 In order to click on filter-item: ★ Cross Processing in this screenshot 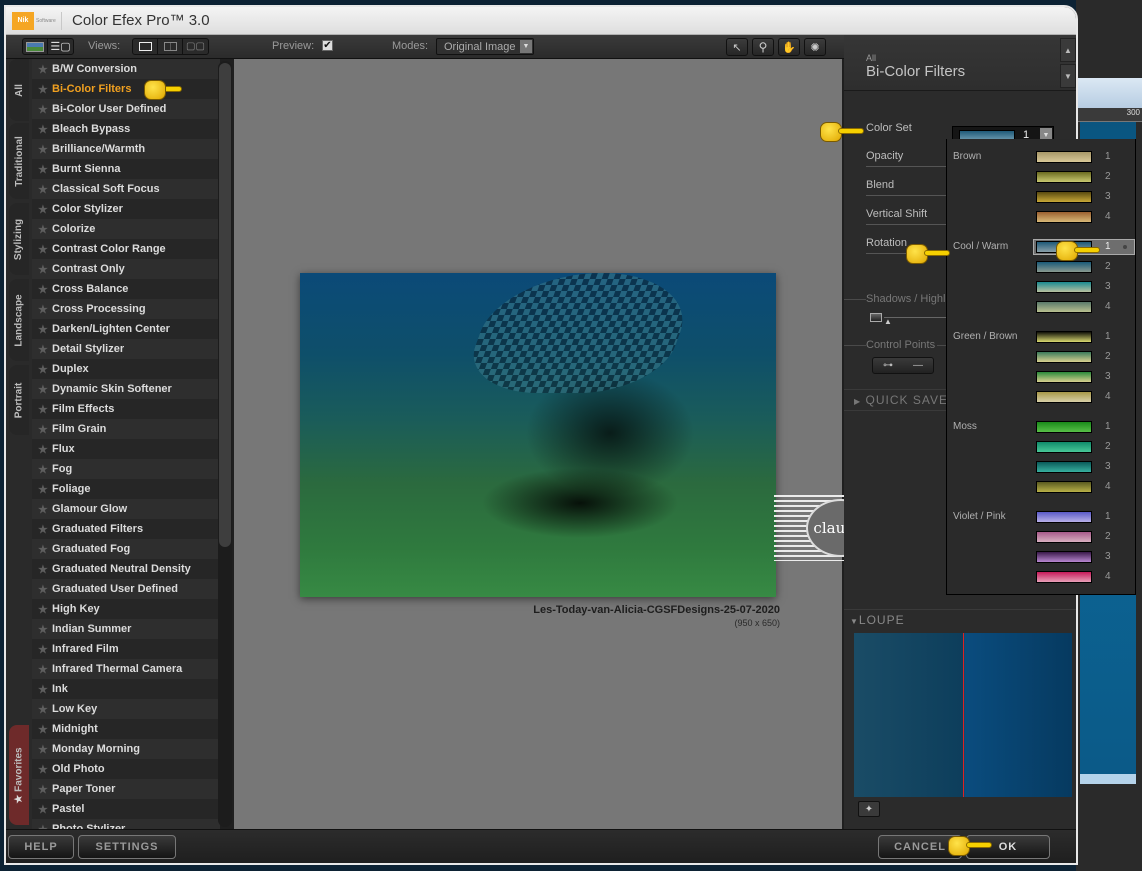, I will do `click(126, 309)`.